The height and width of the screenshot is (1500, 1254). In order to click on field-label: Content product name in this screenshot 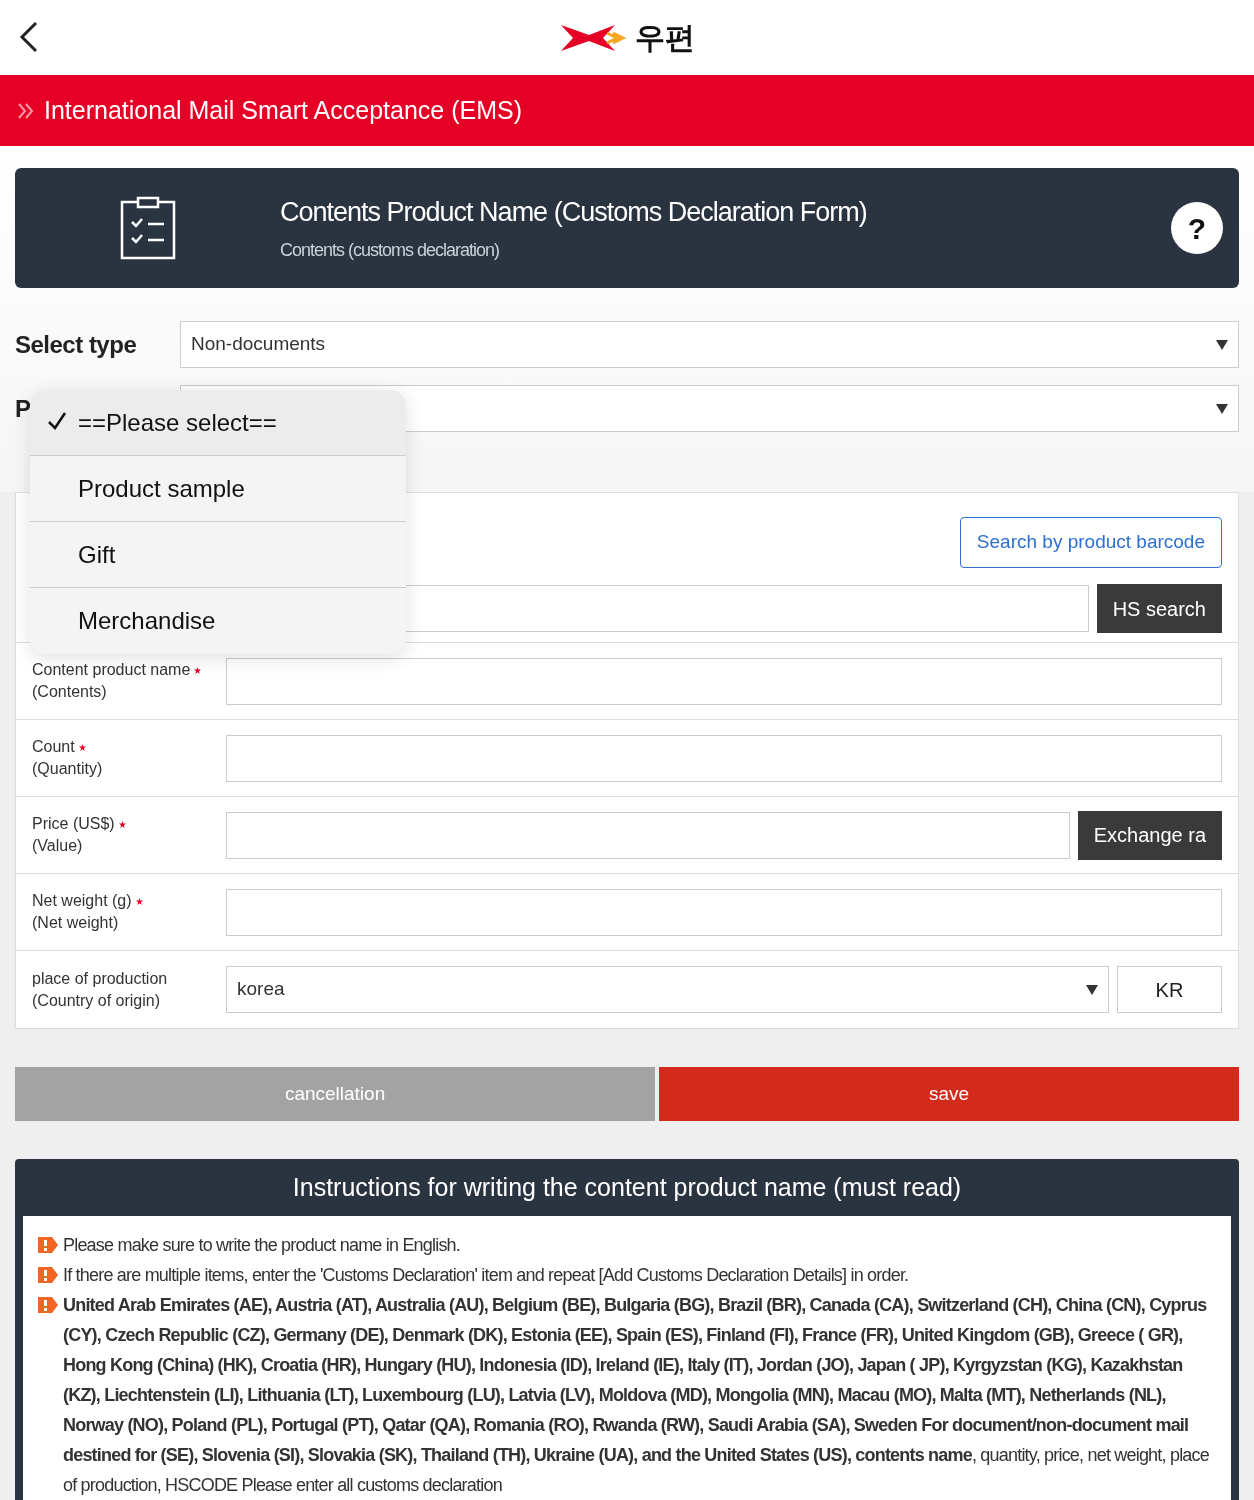, I will do `click(111, 670)`.